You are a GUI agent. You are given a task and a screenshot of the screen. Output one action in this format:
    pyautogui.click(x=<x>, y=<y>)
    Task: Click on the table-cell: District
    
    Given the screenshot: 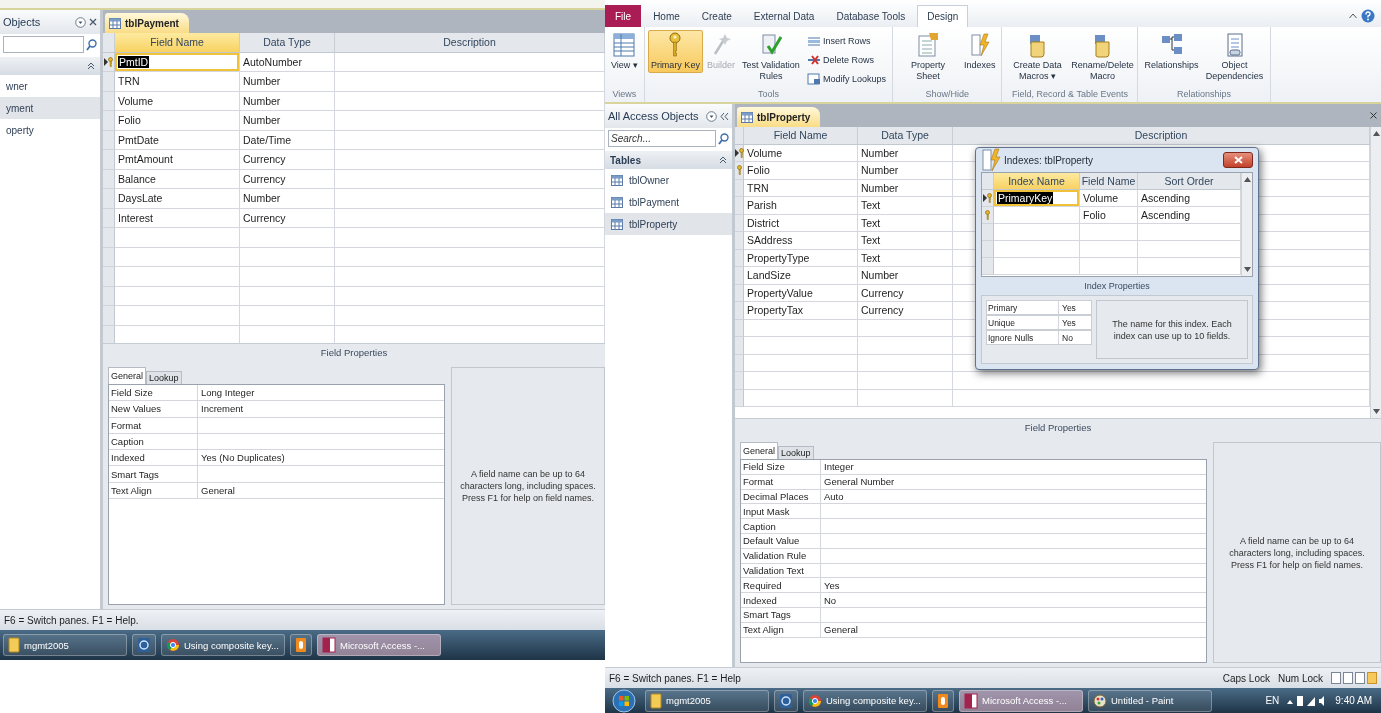 What is the action you would take?
    pyautogui.click(x=801, y=223)
    